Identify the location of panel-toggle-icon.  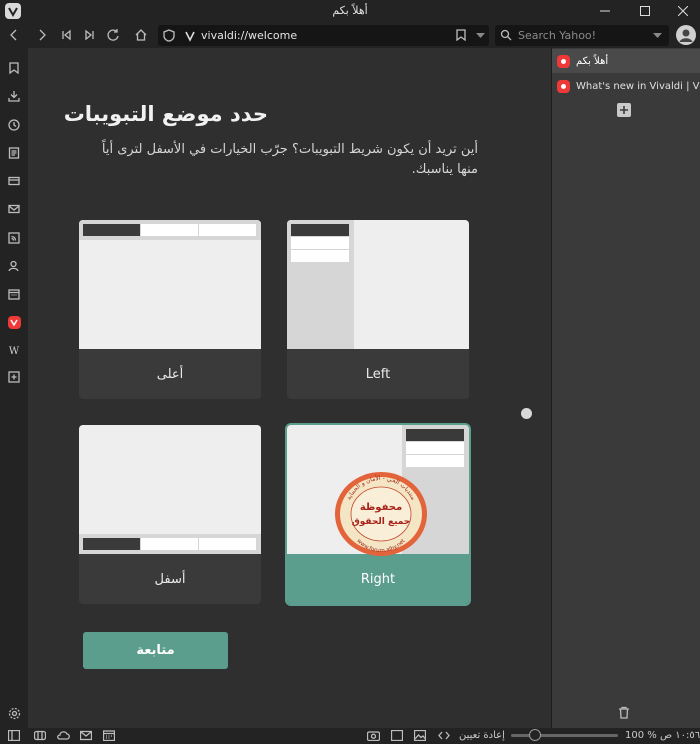
(14, 736).